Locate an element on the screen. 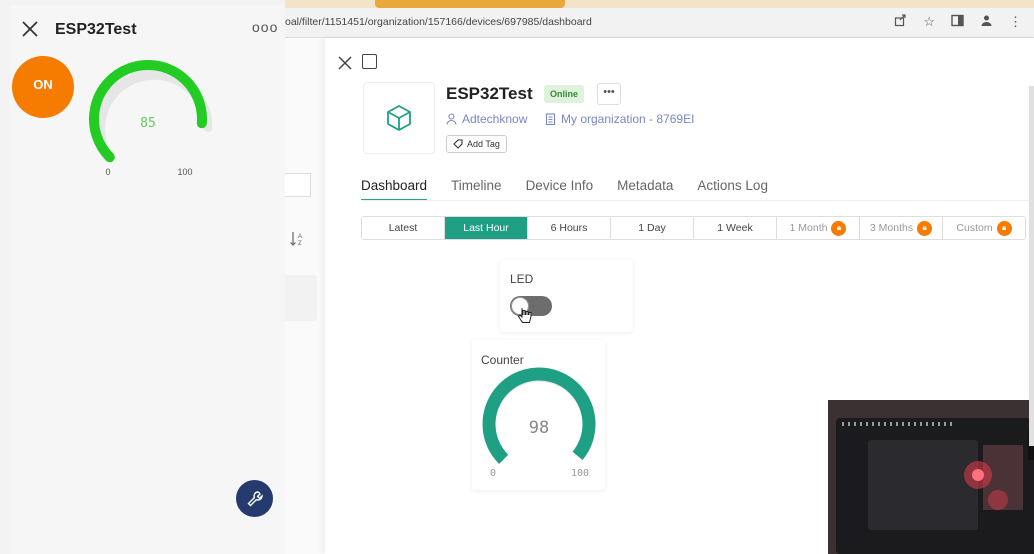  status-badge: Online is located at coordinates (564, 94).